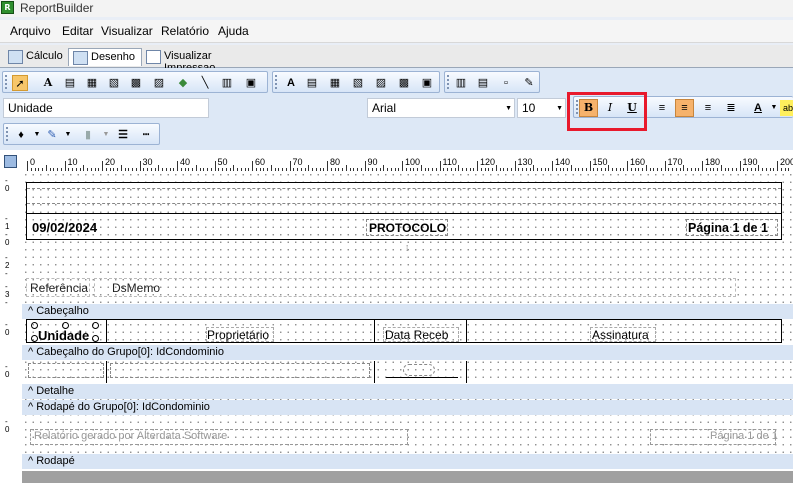  What do you see at coordinates (381, 83) in the screenshot?
I see `dbimage-tool-icon: ▨` at bounding box center [381, 83].